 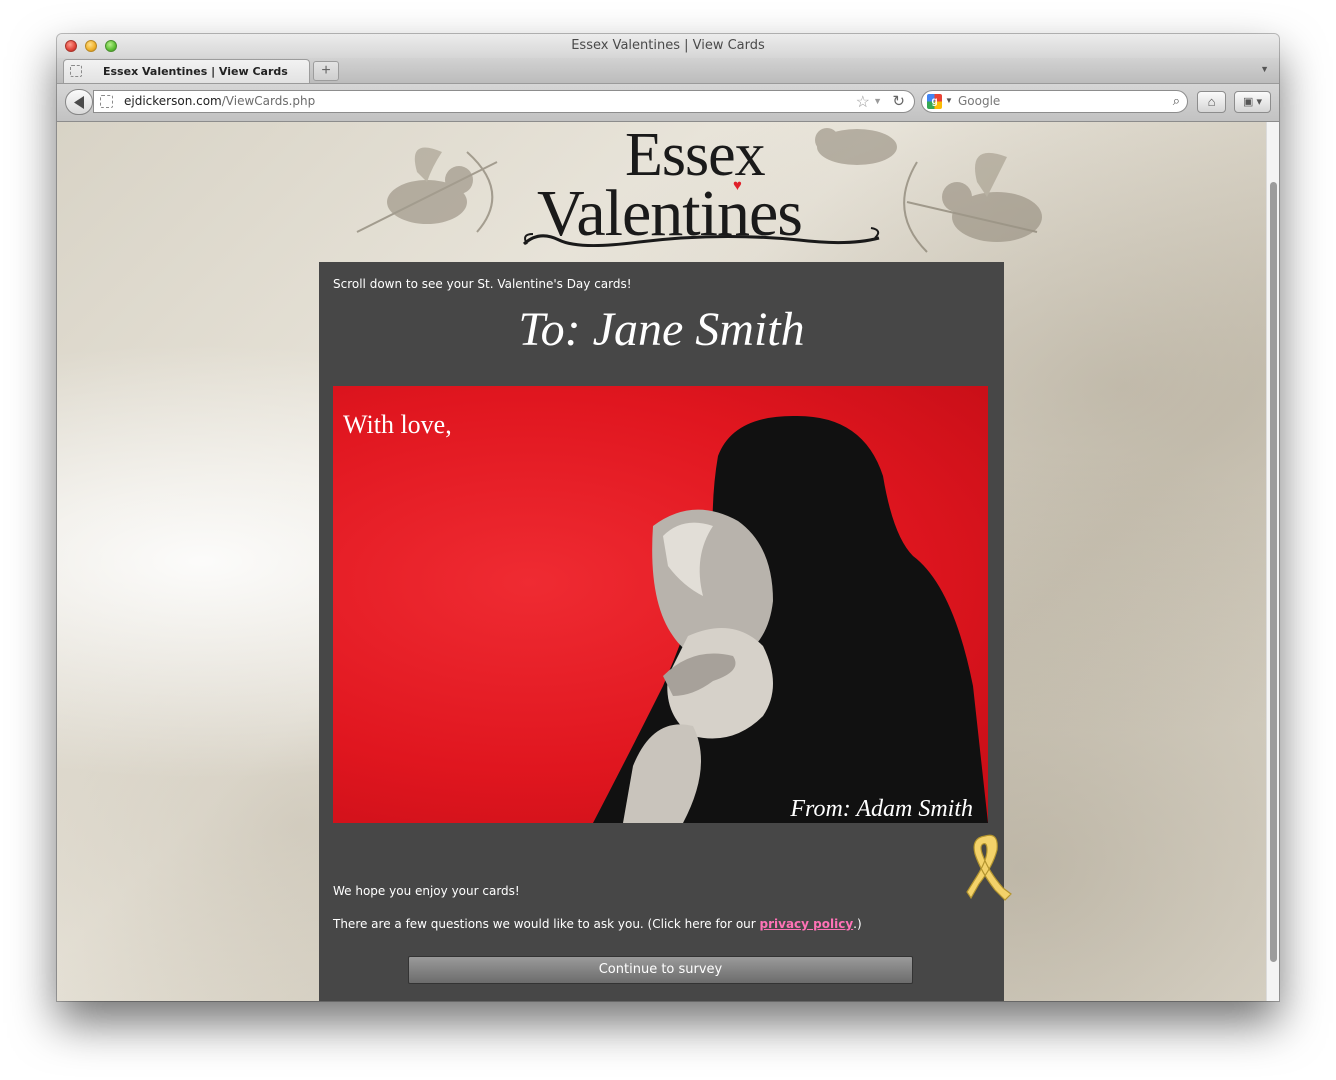 What do you see at coordinates (949, 100) in the screenshot?
I see `search-engine-dropdown-icon: ▼` at bounding box center [949, 100].